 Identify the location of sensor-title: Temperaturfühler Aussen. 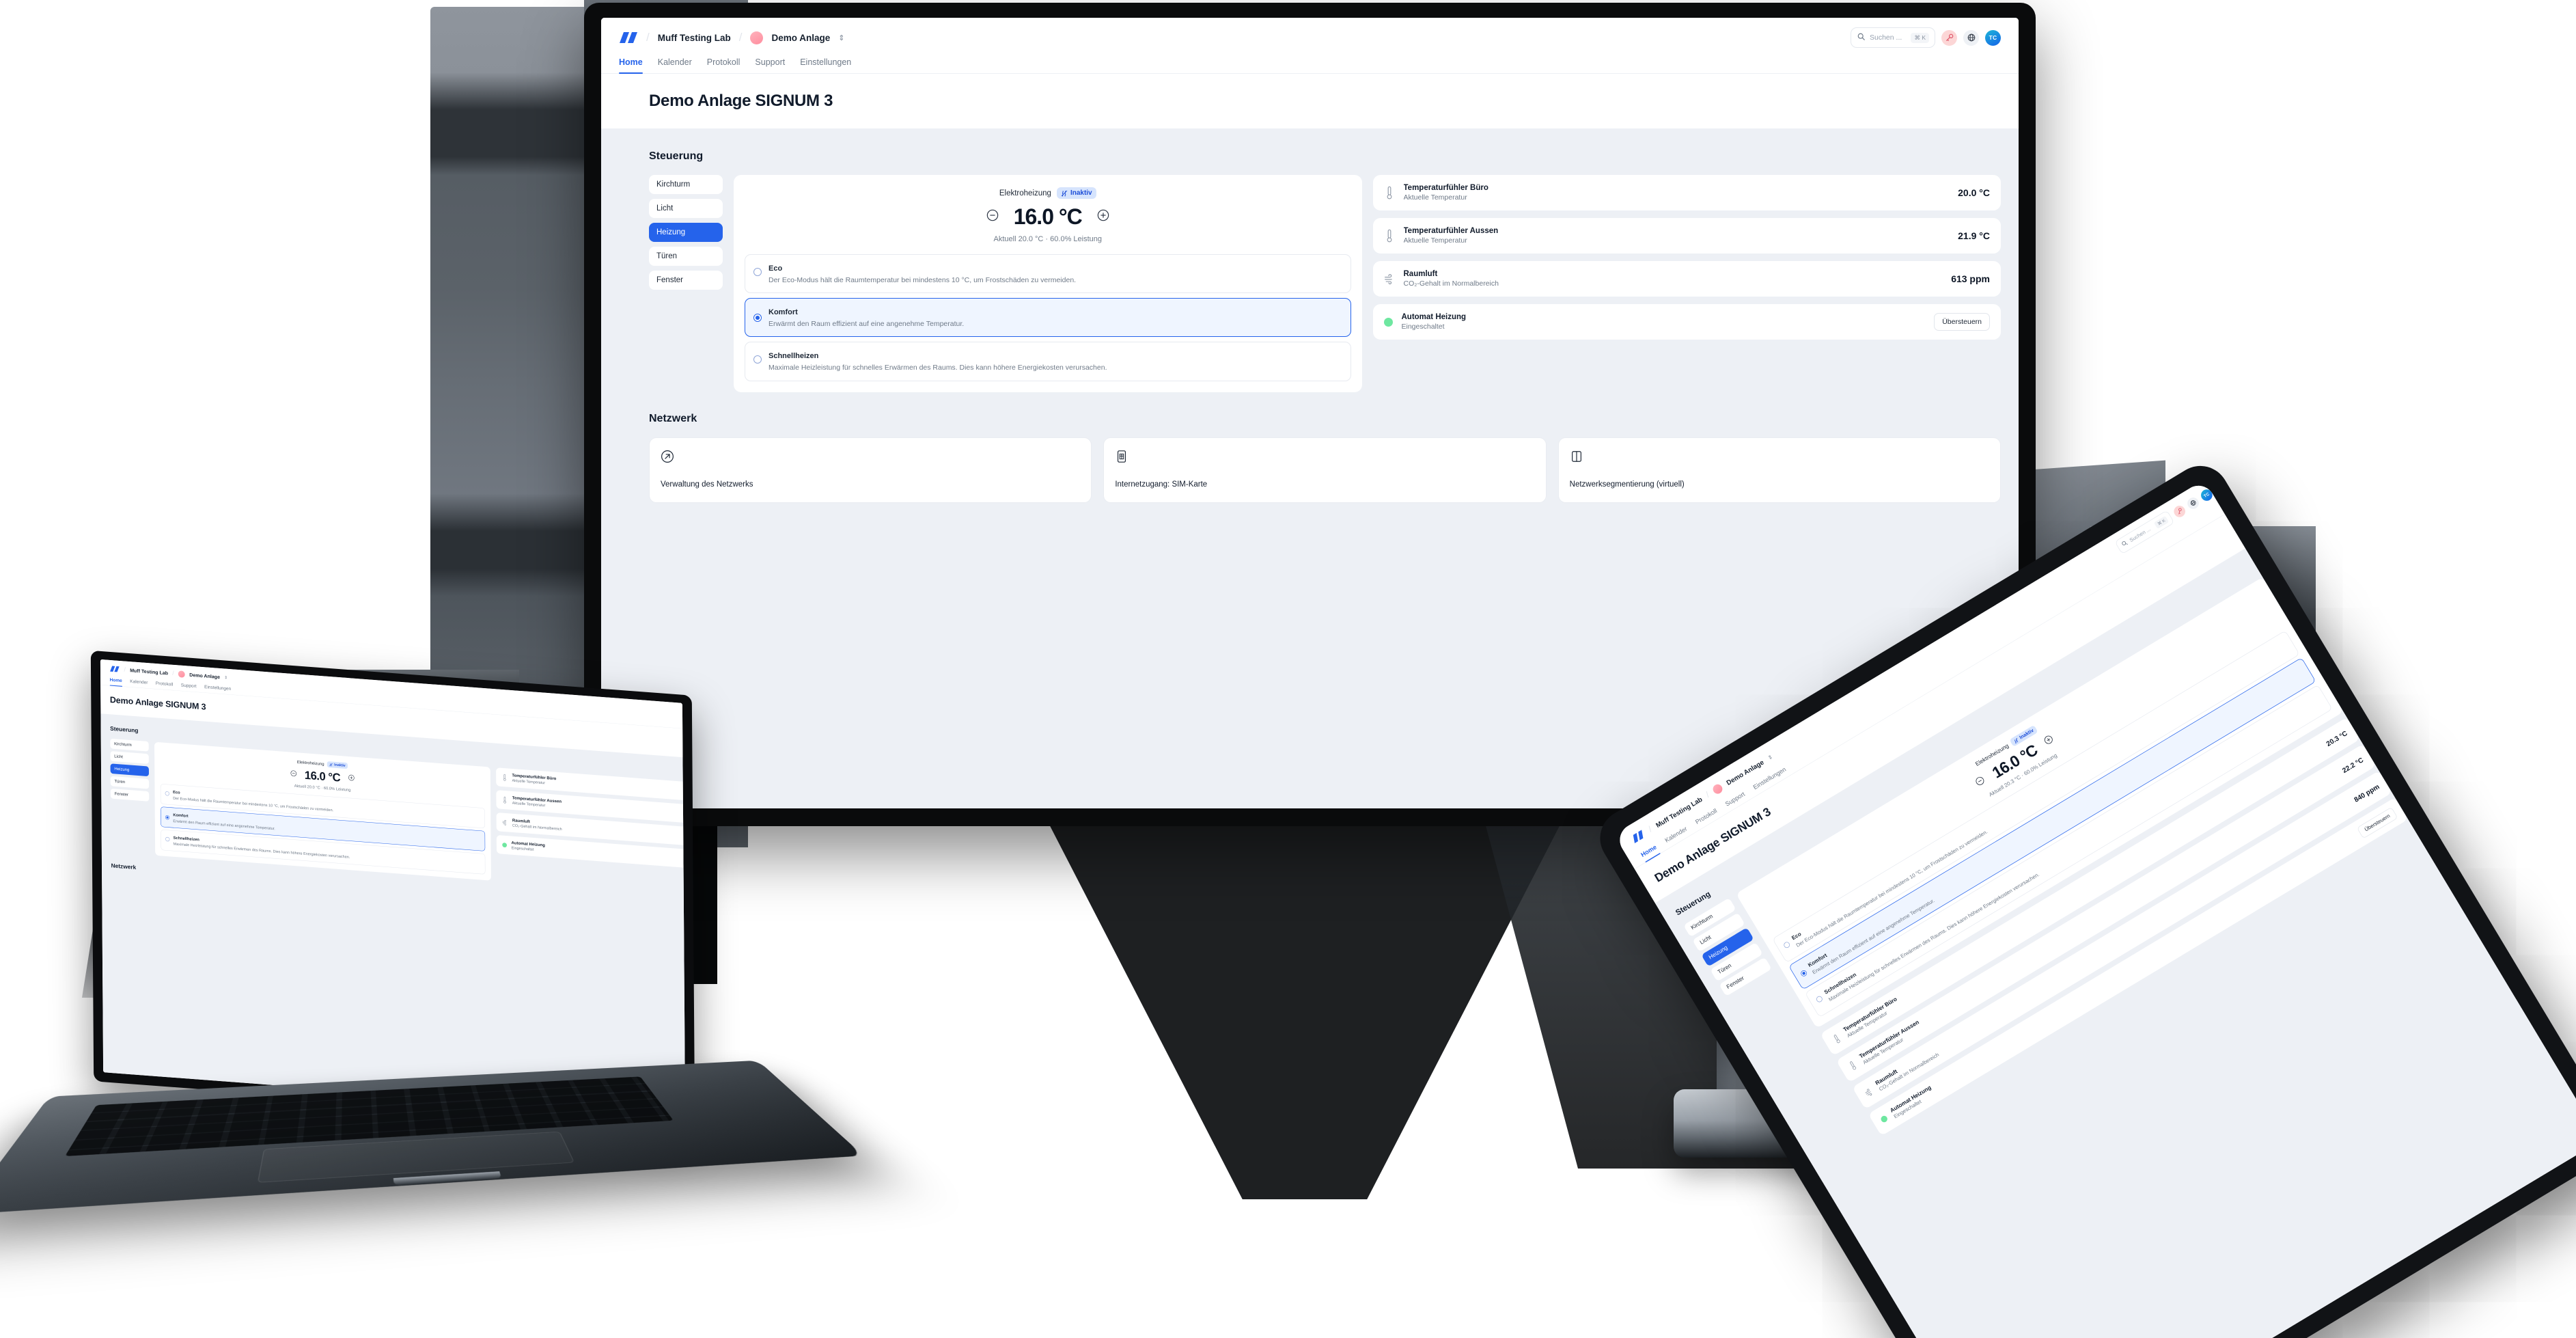
(1451, 231).